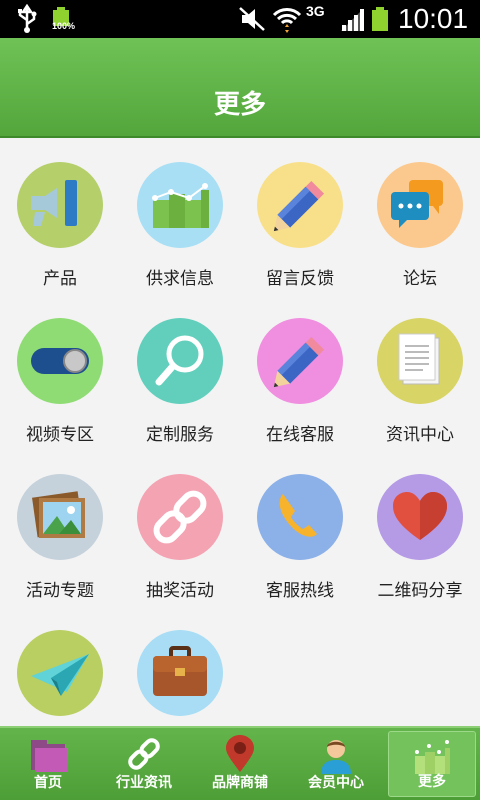 The image size is (480, 800). What do you see at coordinates (300, 435) in the screenshot?
I see `grid-item-label: 在线客服` at bounding box center [300, 435].